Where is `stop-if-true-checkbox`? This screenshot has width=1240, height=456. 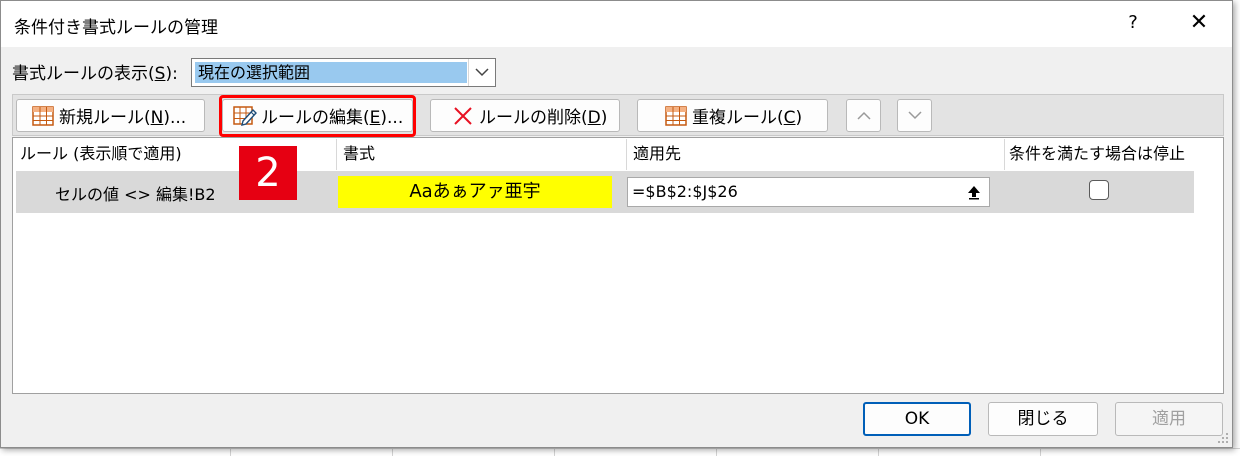
stop-if-true-checkbox is located at coordinates (1099, 190).